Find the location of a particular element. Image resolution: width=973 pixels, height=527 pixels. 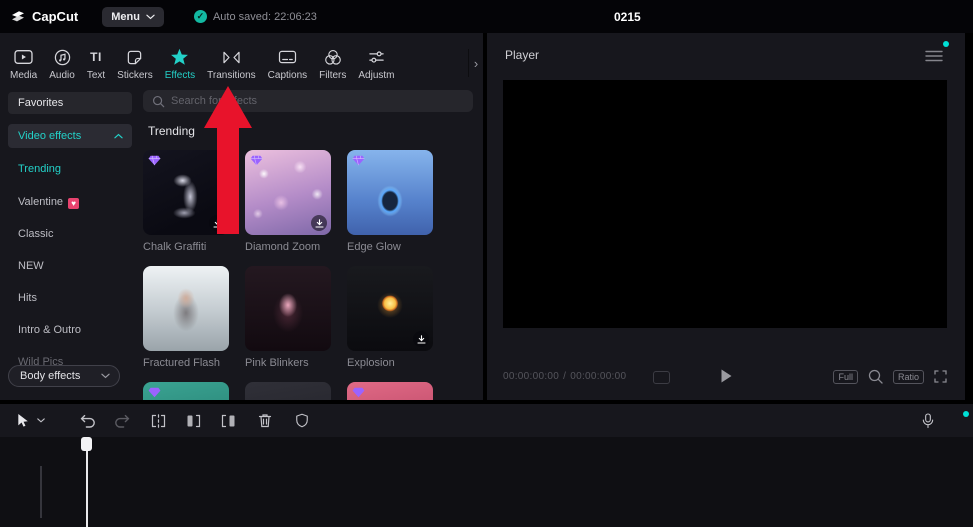

effect-card: Chalk Graffiti is located at coordinates (186, 201).